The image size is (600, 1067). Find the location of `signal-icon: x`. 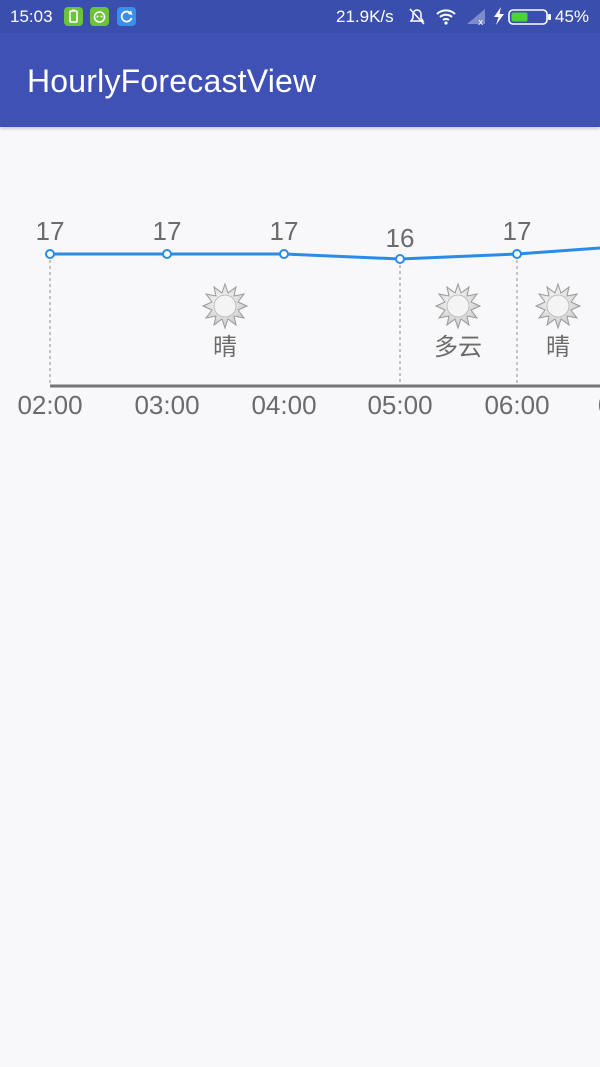

signal-icon: x is located at coordinates (477, 18).